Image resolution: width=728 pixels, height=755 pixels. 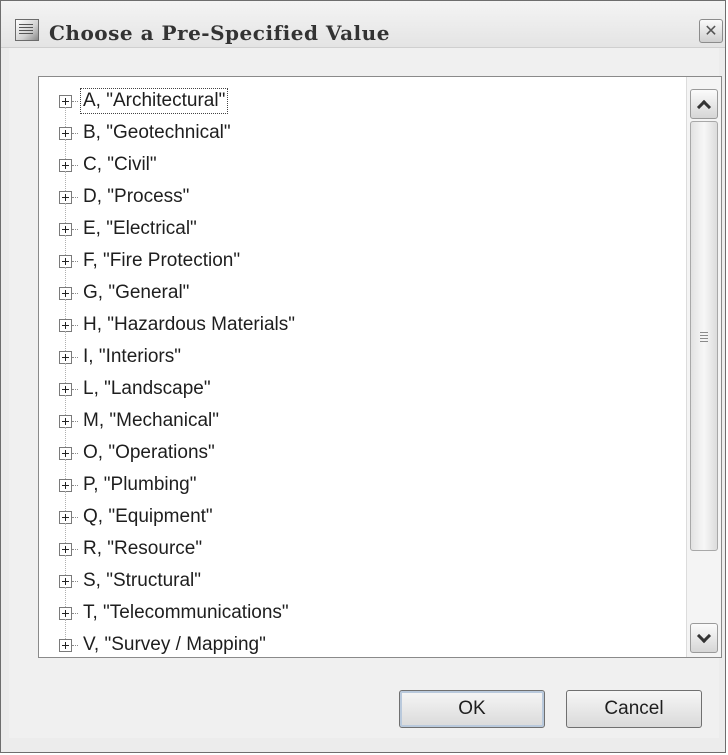 What do you see at coordinates (154, 101) in the screenshot?
I see `tree-item-label: A, "Architectural"` at bounding box center [154, 101].